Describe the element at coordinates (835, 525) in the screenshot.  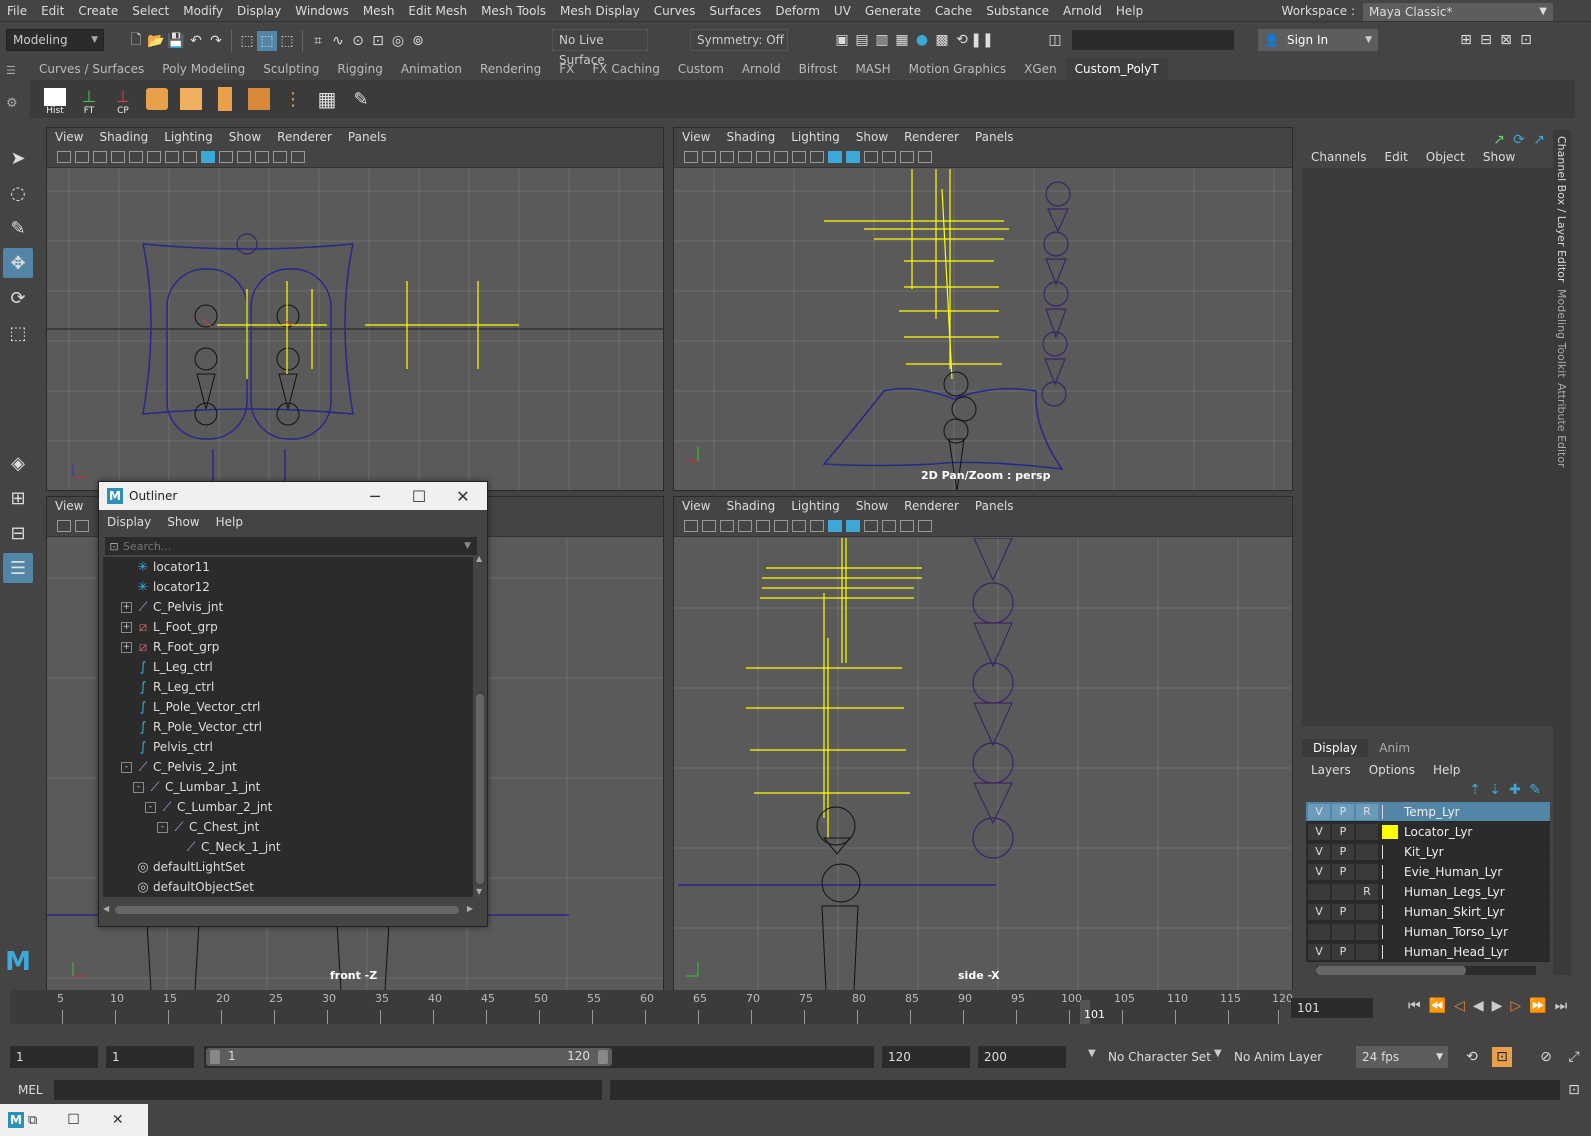
I see `smooth-shade-icon` at that location.